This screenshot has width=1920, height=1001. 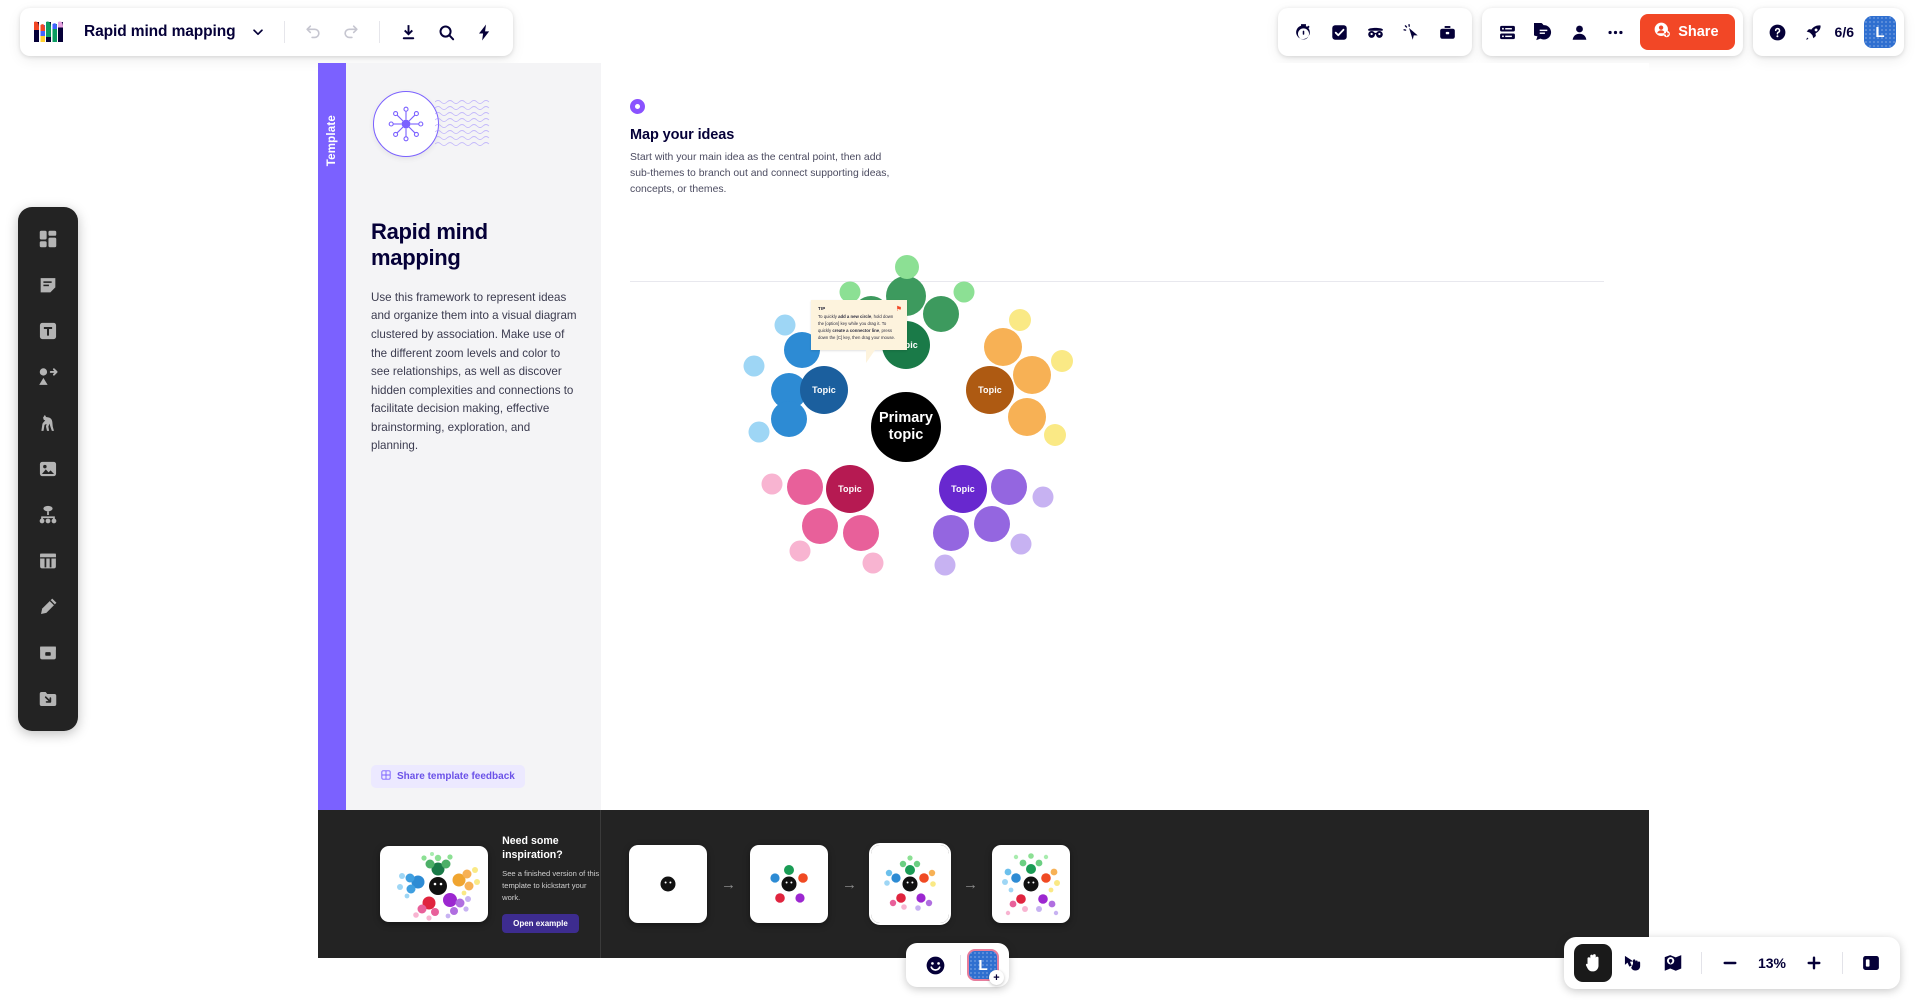 What do you see at coordinates (48, 377) in the screenshot?
I see `sidebar-tool-shapes` at bounding box center [48, 377].